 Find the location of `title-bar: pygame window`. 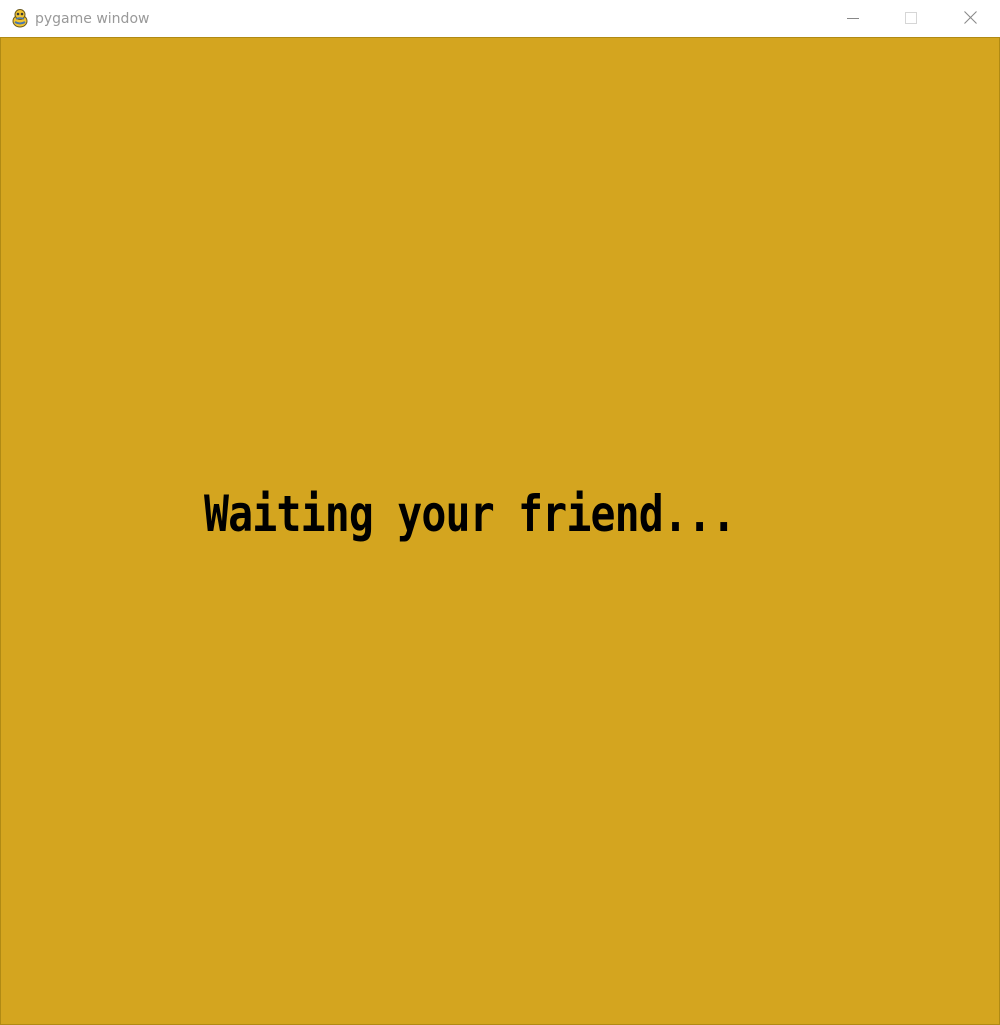

title-bar: pygame window is located at coordinates (500, 19).